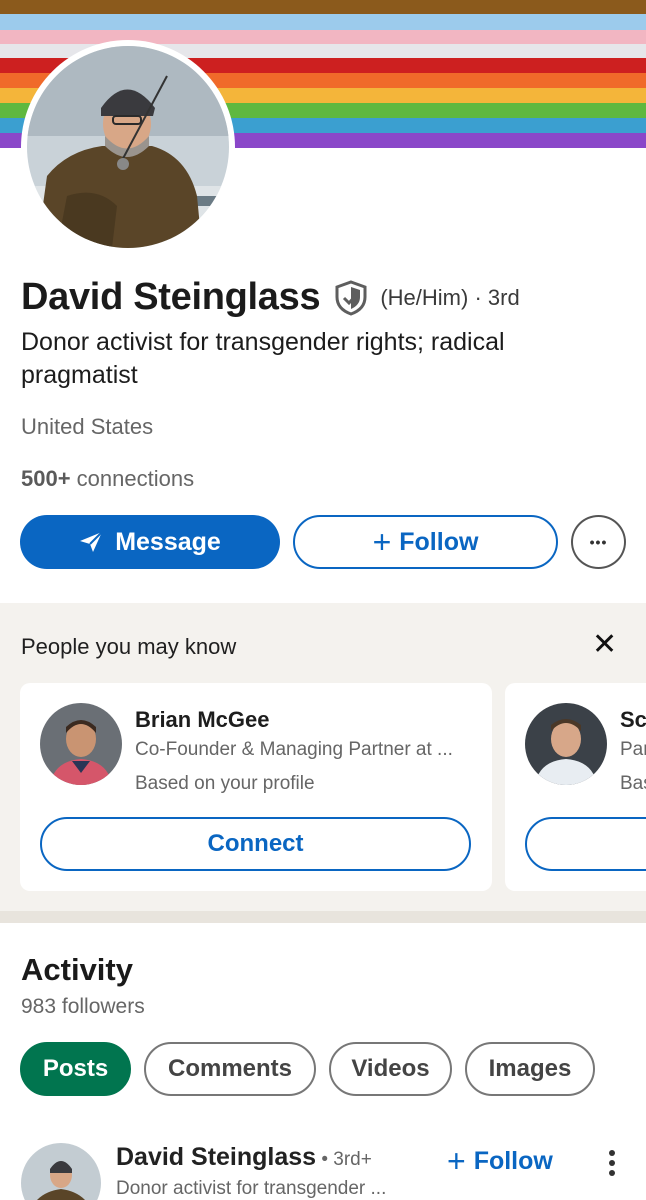 The width and height of the screenshot is (646, 1200). What do you see at coordinates (633, 783) in the screenshot?
I see `pymk-person-reason: Bas` at bounding box center [633, 783].